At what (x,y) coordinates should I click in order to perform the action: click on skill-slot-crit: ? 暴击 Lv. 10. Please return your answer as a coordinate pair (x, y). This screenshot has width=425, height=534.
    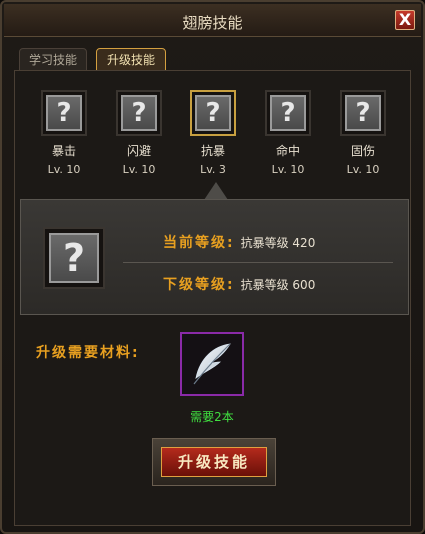
    Looking at the image, I should click on (64, 133).